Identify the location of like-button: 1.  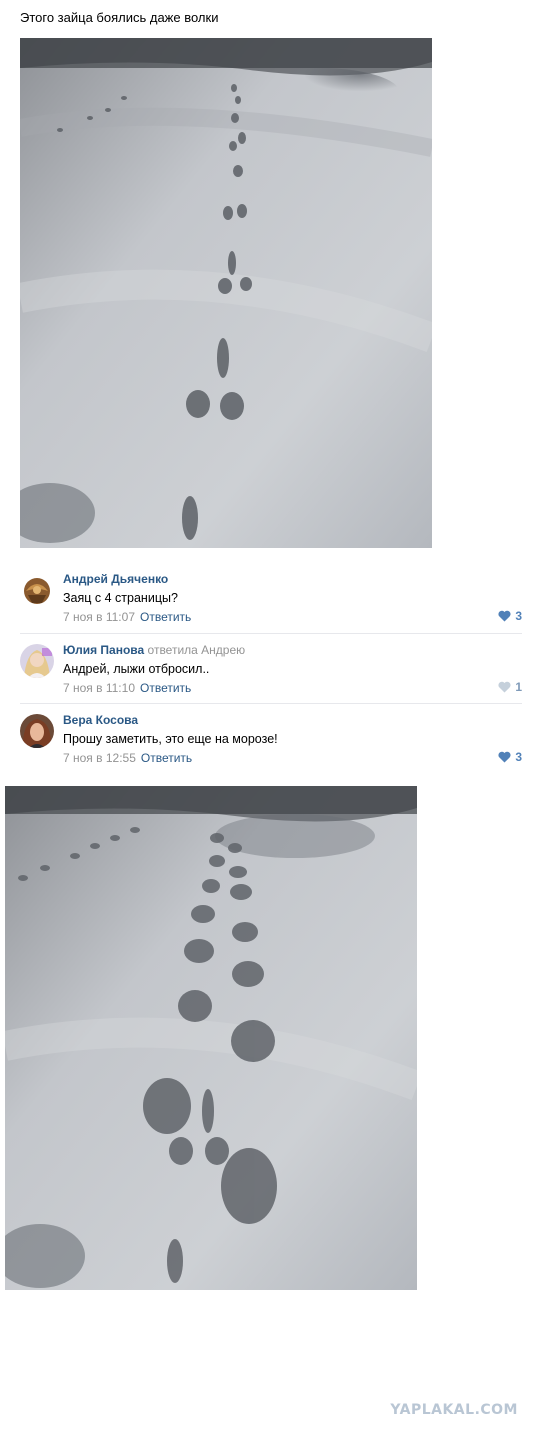
(510, 687).